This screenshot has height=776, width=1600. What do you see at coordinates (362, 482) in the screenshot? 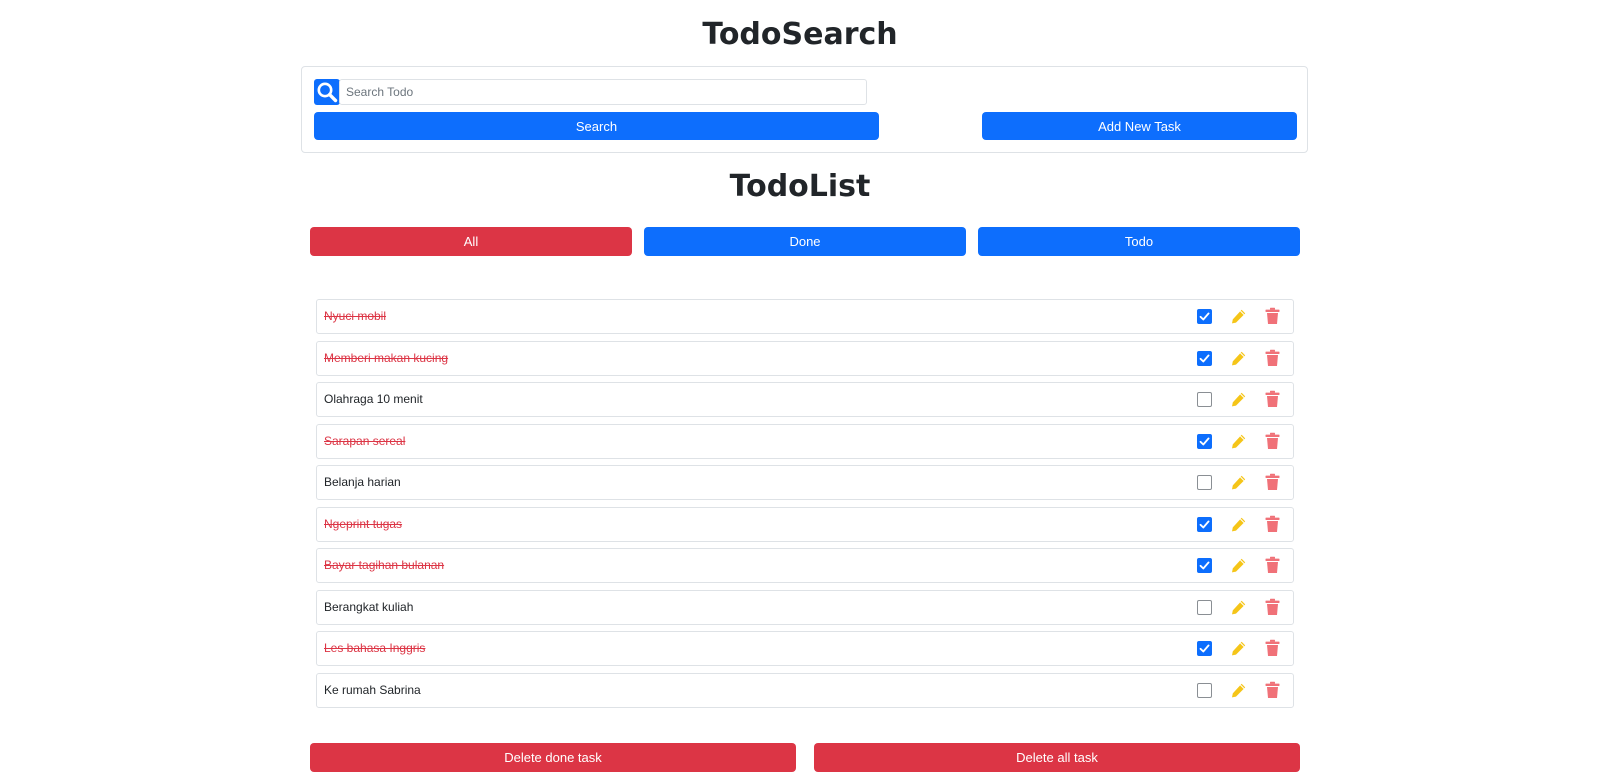
I see `todo-text: Belanja harian` at bounding box center [362, 482].